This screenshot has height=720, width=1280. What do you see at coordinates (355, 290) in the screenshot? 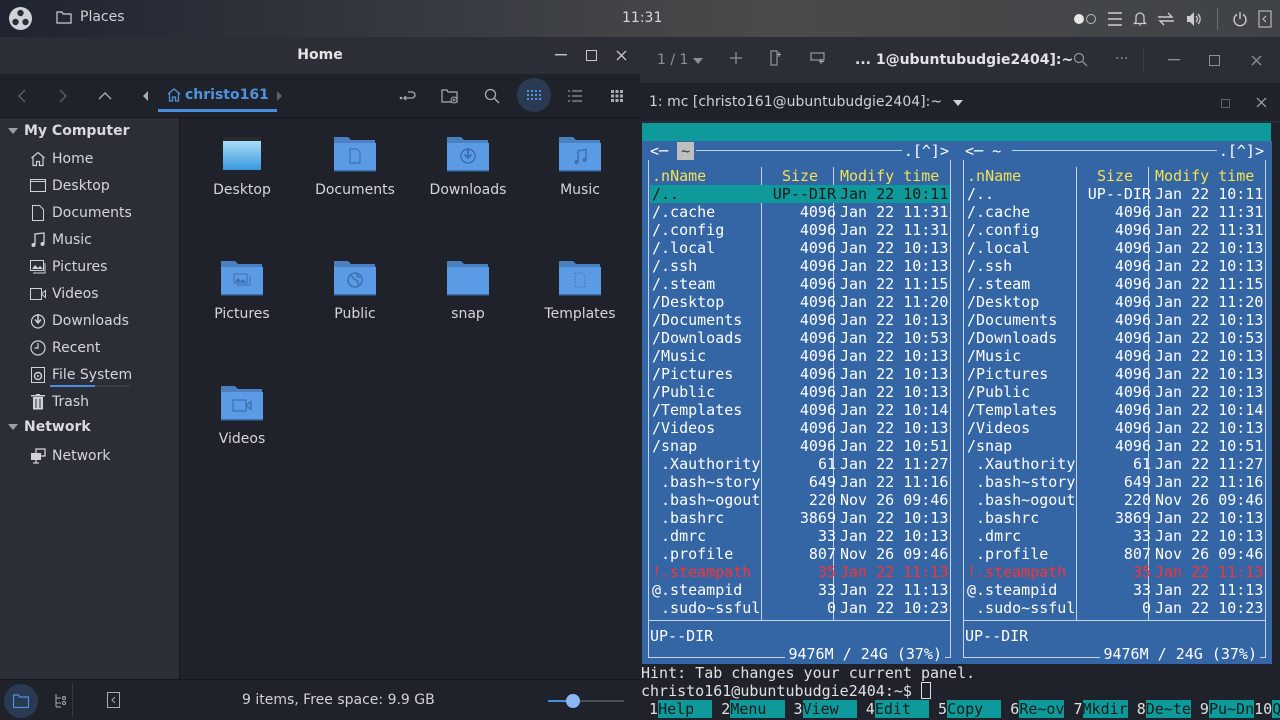
I see `file-item-public: Public` at bounding box center [355, 290].